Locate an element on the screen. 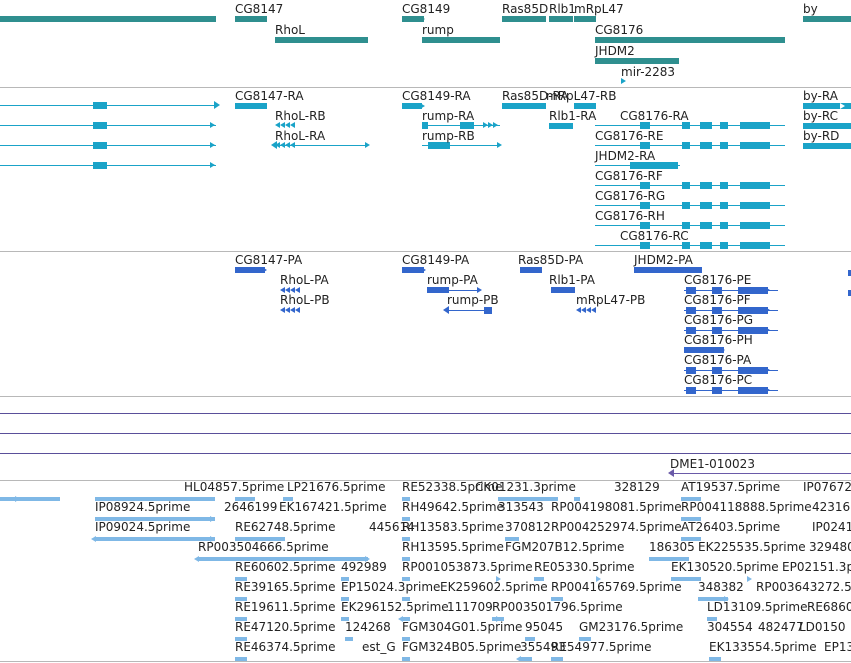 The image size is (851, 663). est-track-label-ep02151-3prime: EP02151.3prime is located at coordinates (816, 567).